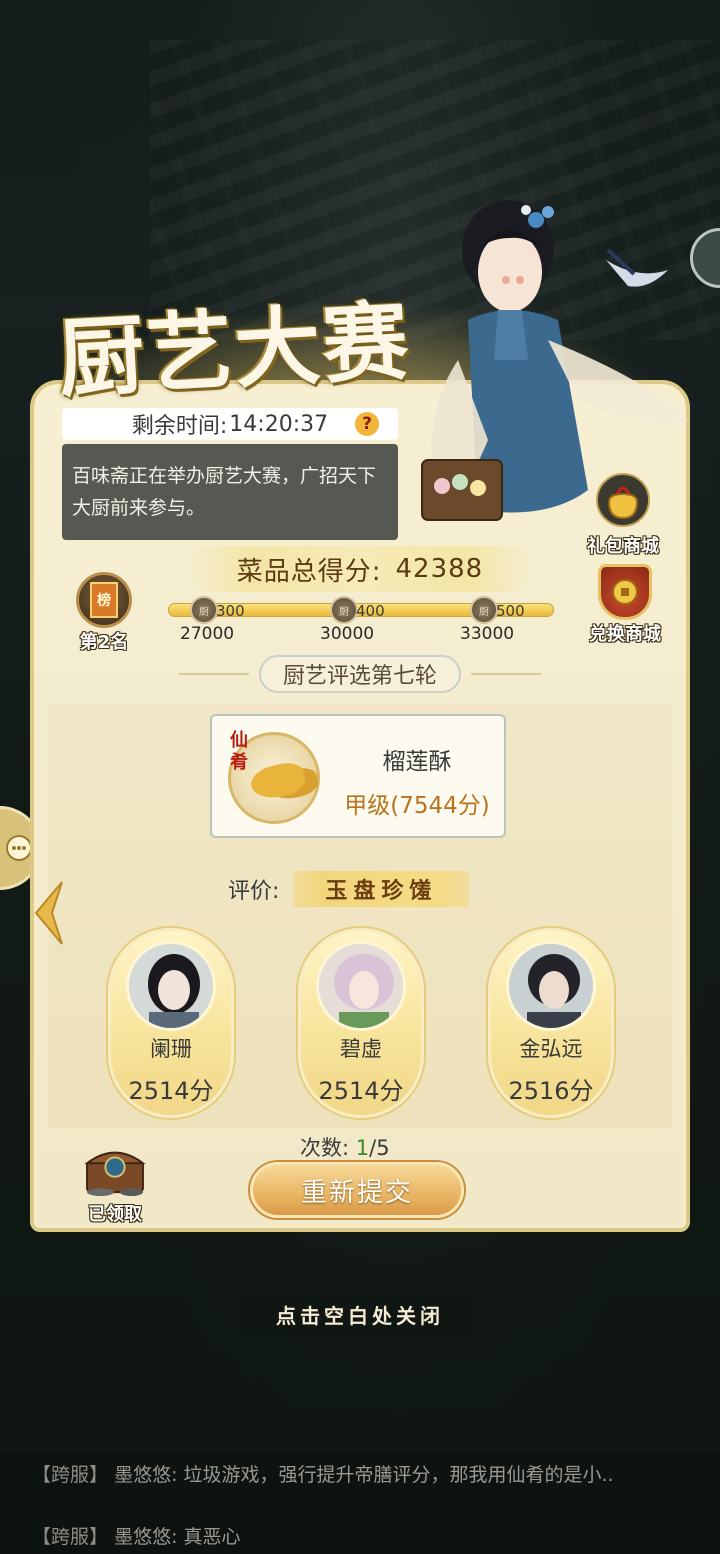  What do you see at coordinates (115, 1214) in the screenshot?
I see `claimed-label: 已领取` at bounding box center [115, 1214].